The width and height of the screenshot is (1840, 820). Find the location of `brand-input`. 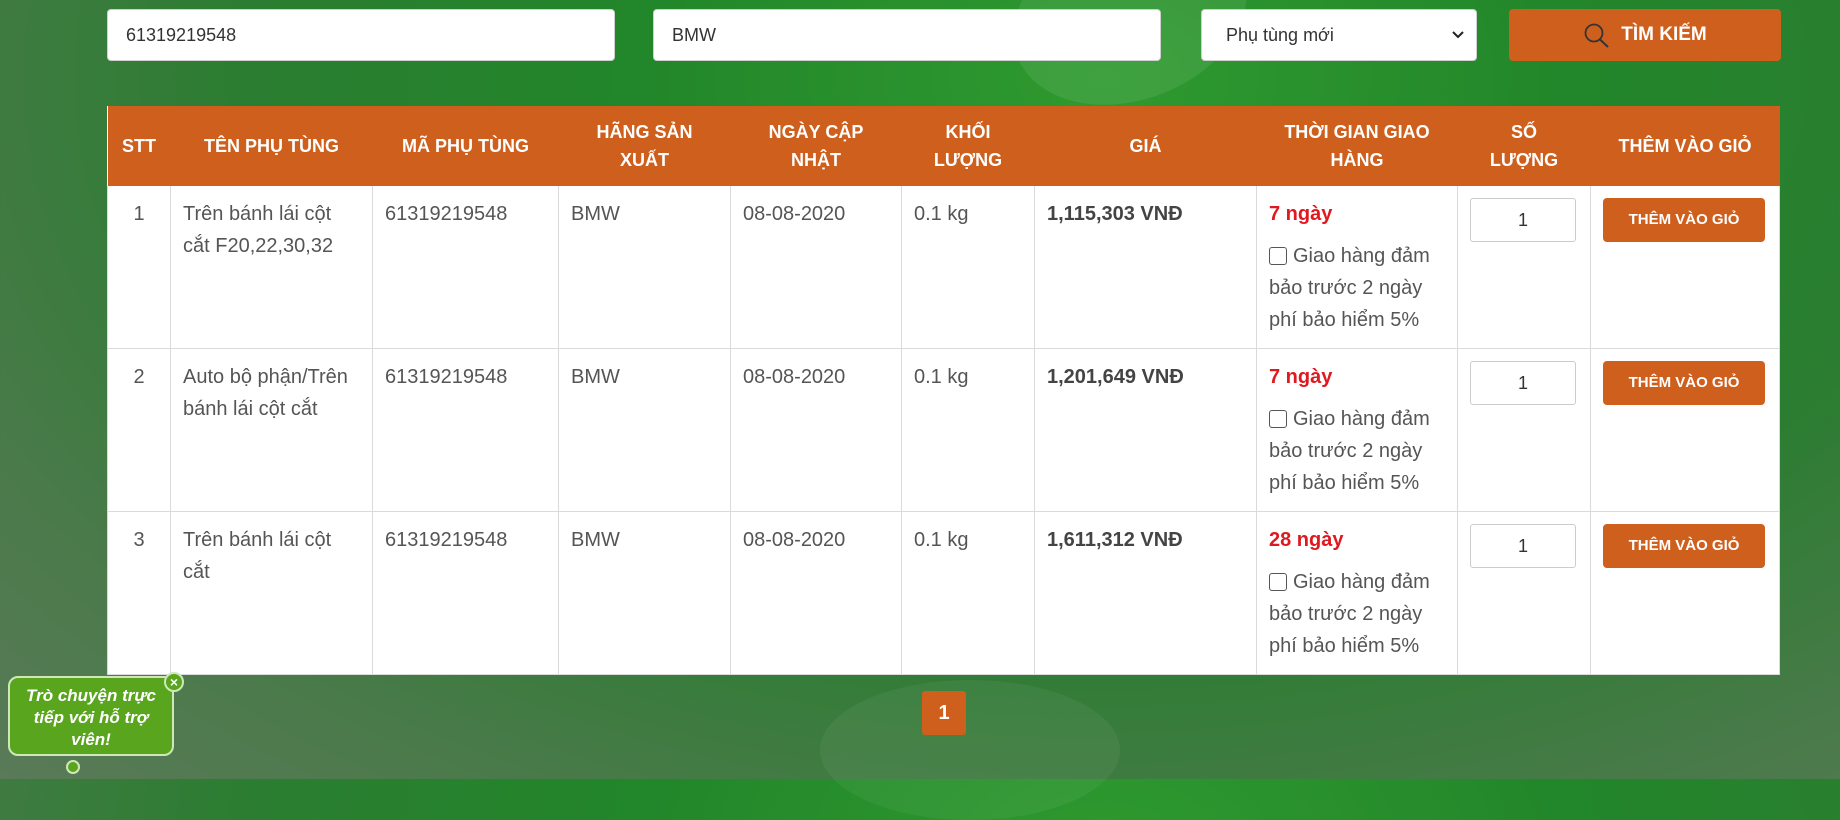

brand-input is located at coordinates (907, 35).